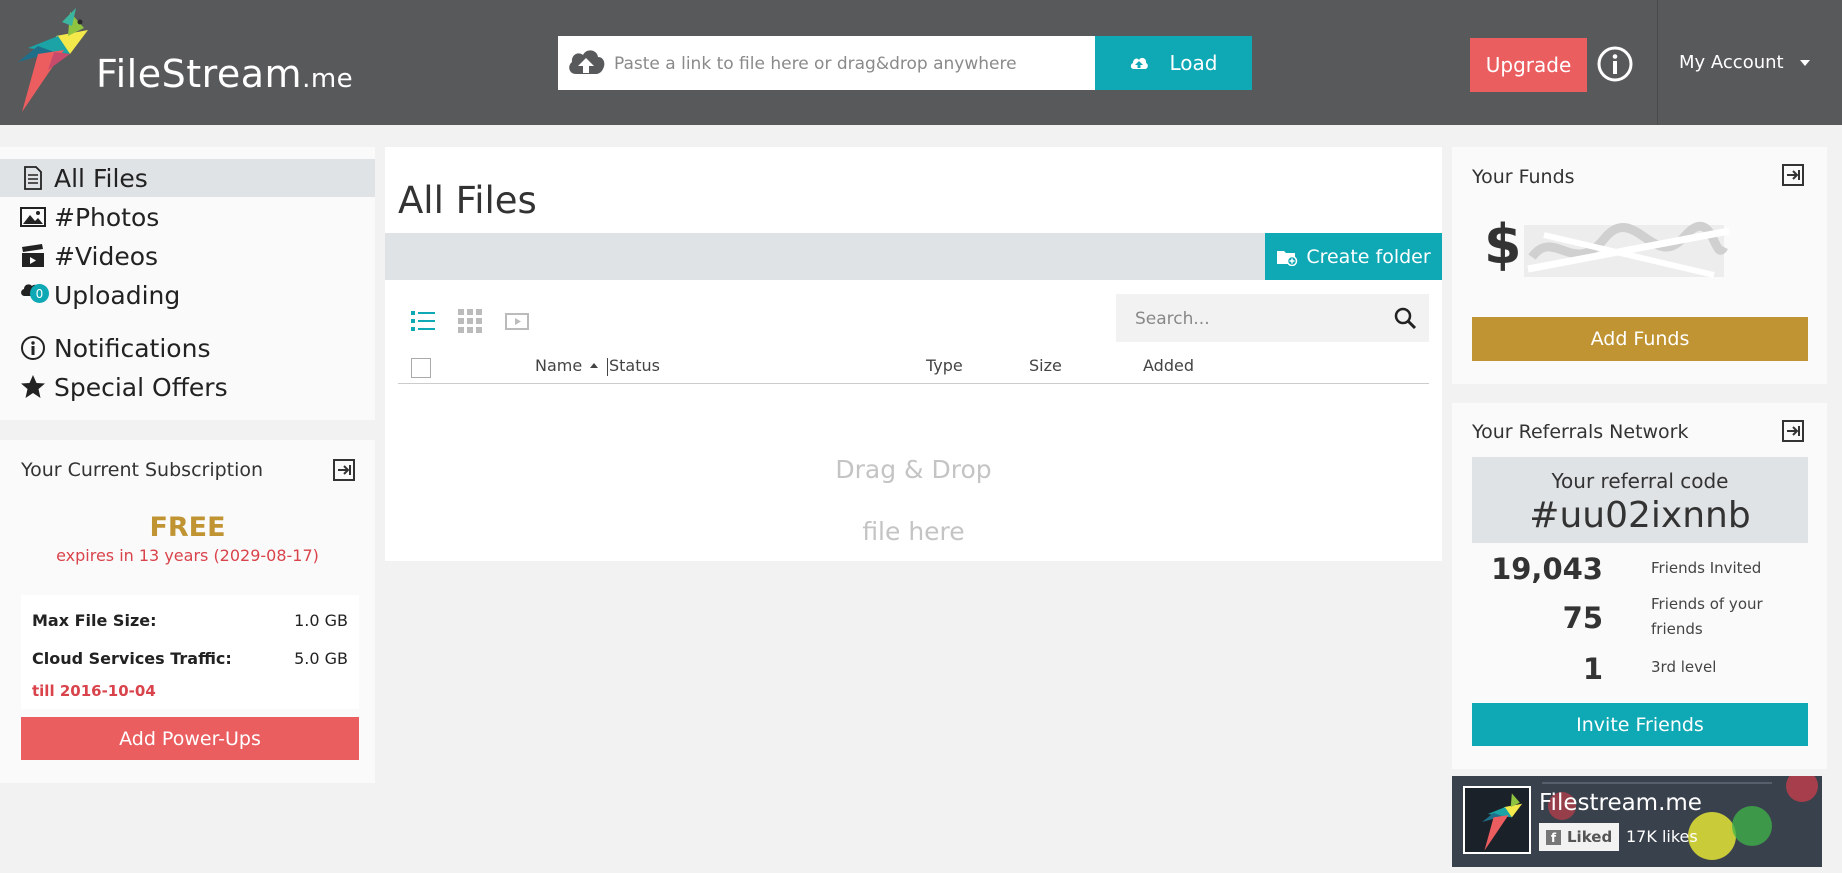  What do you see at coordinates (572, 366) in the screenshot?
I see `column-header-name: Name` at bounding box center [572, 366].